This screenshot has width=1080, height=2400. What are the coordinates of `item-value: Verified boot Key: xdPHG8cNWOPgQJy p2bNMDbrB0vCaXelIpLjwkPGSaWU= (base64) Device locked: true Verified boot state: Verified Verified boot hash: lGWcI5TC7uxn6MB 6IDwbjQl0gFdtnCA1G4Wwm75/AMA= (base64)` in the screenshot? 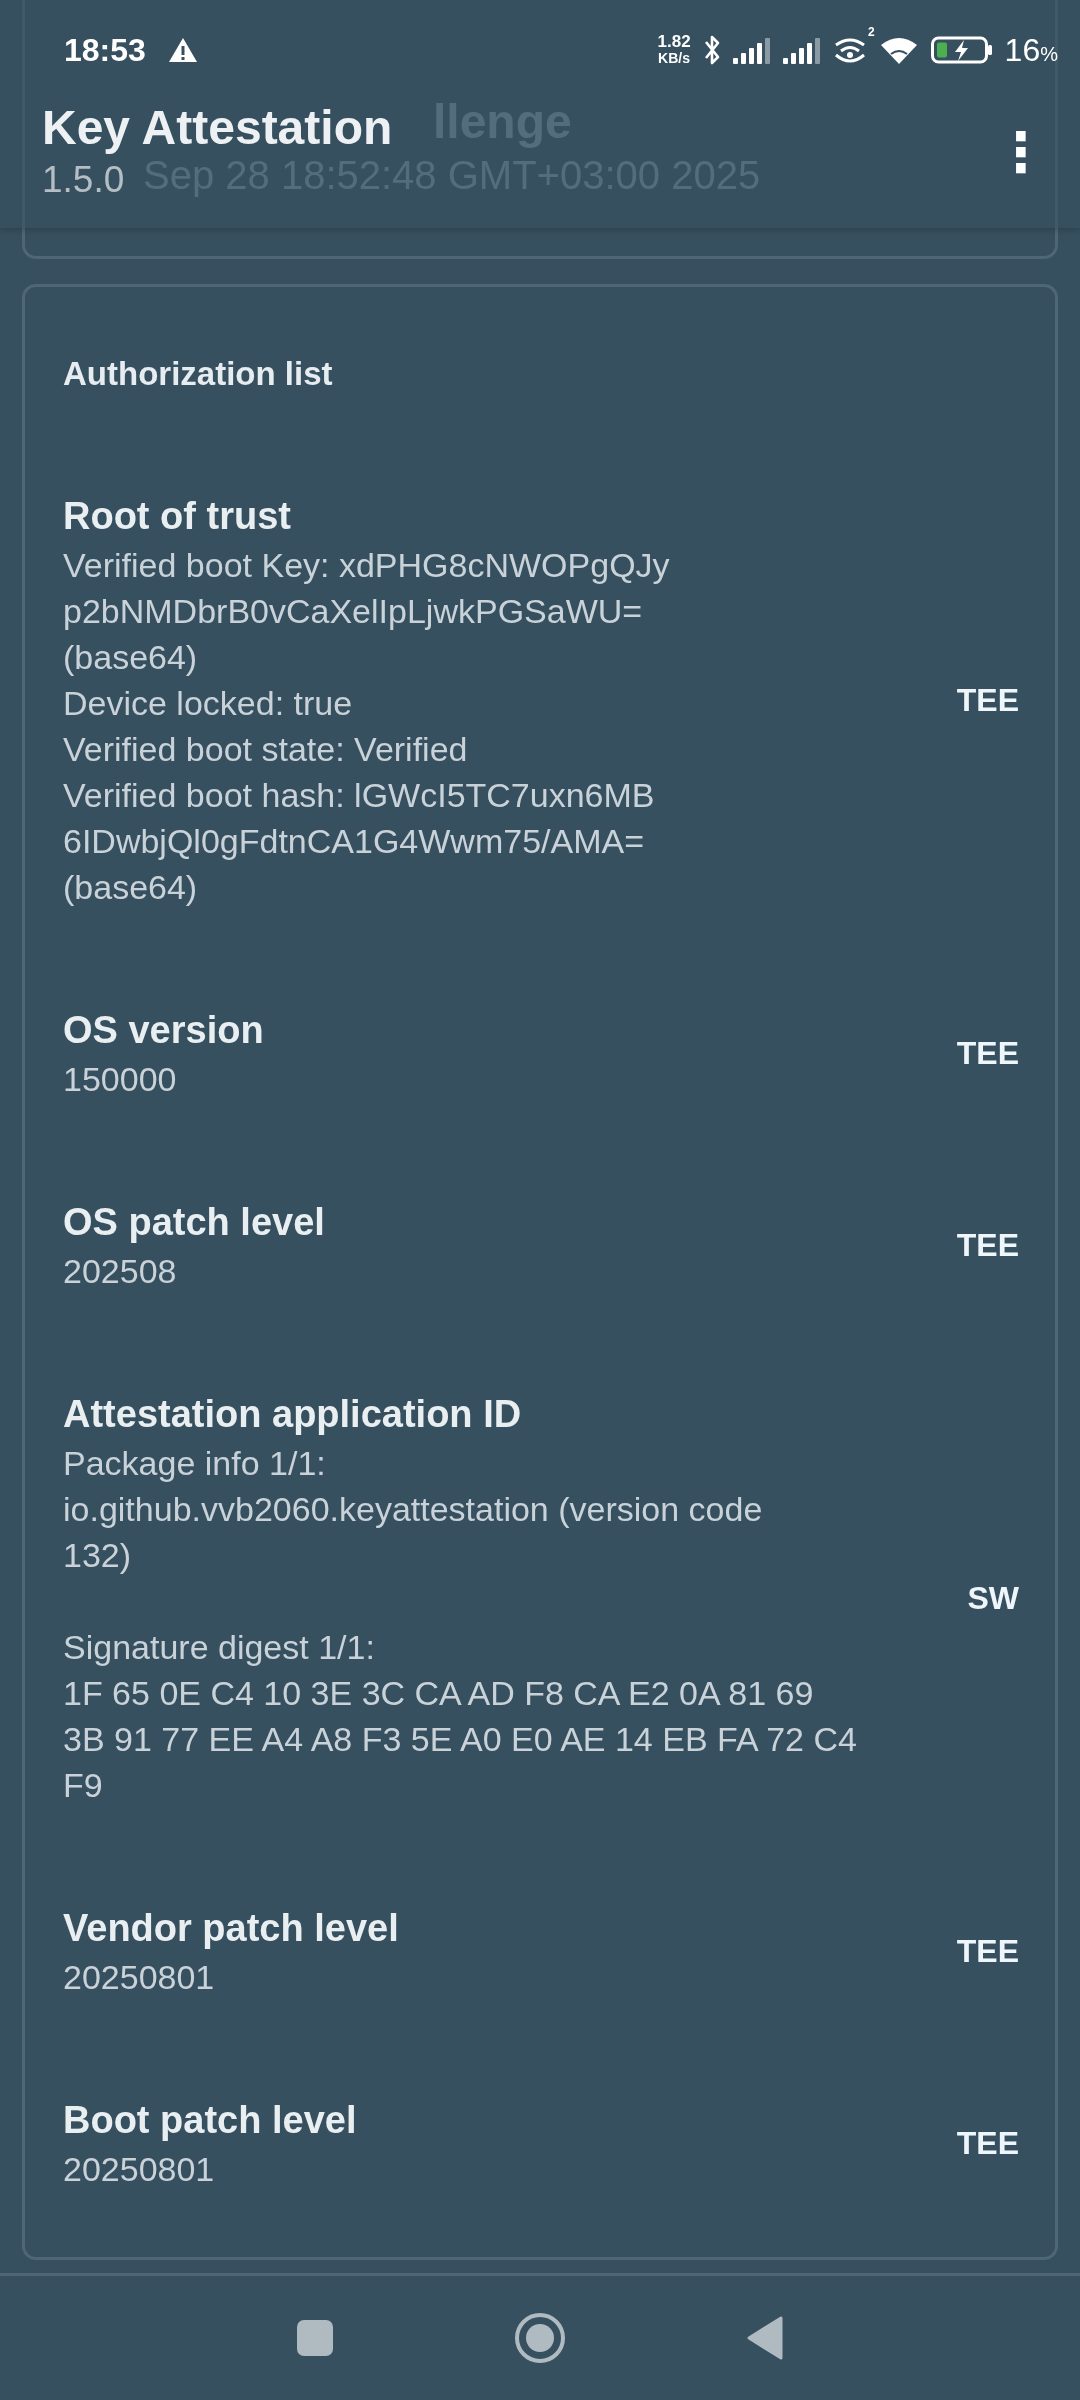 It's located at (367, 726).